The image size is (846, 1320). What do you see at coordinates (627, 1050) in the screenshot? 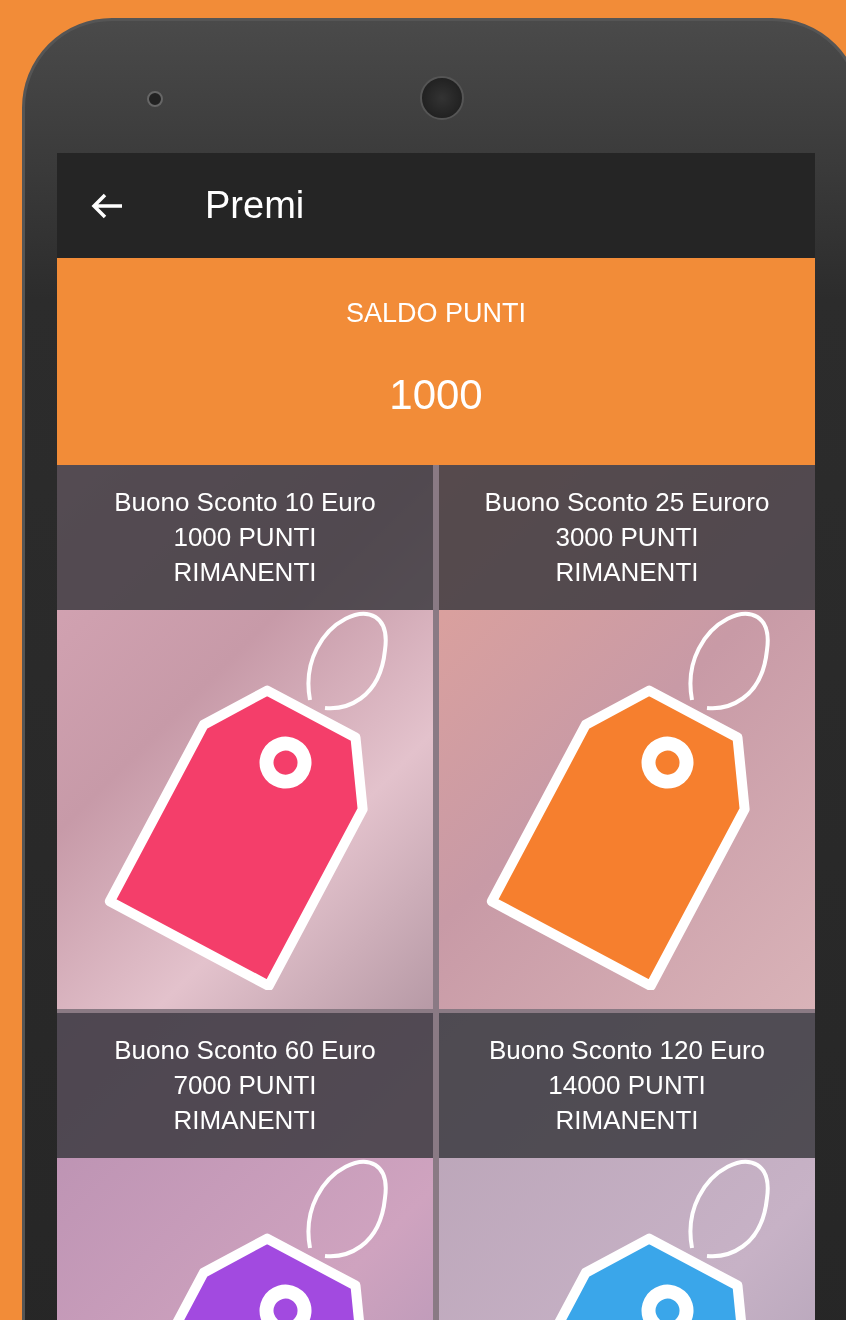
I see `reward-title: Buono Sconto 120 Euro` at bounding box center [627, 1050].